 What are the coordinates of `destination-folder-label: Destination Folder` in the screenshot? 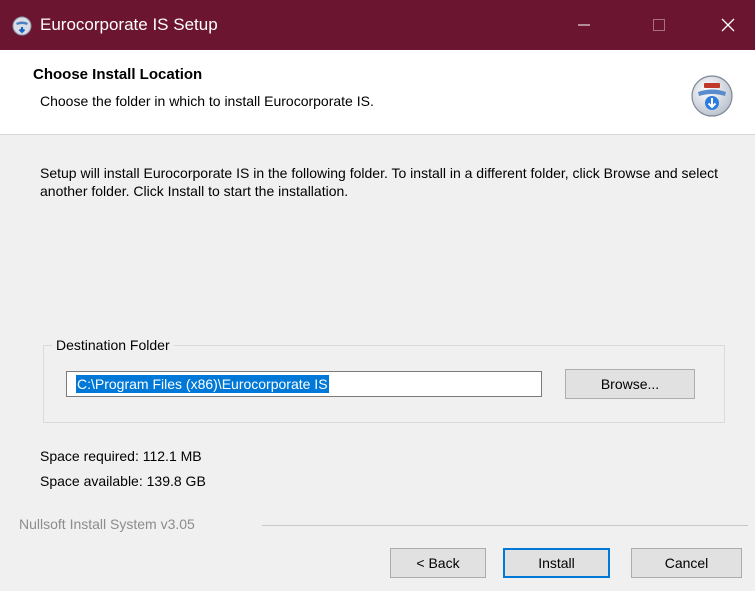 It's located at (113, 345).